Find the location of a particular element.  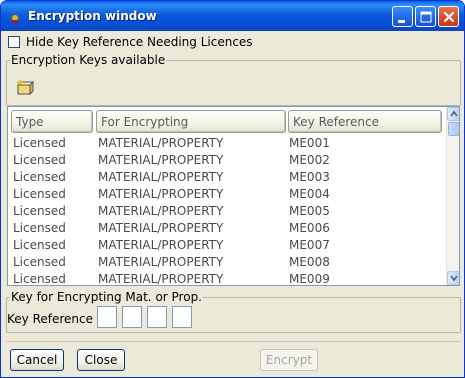

cancel-button: Cancel is located at coordinates (37, 360).